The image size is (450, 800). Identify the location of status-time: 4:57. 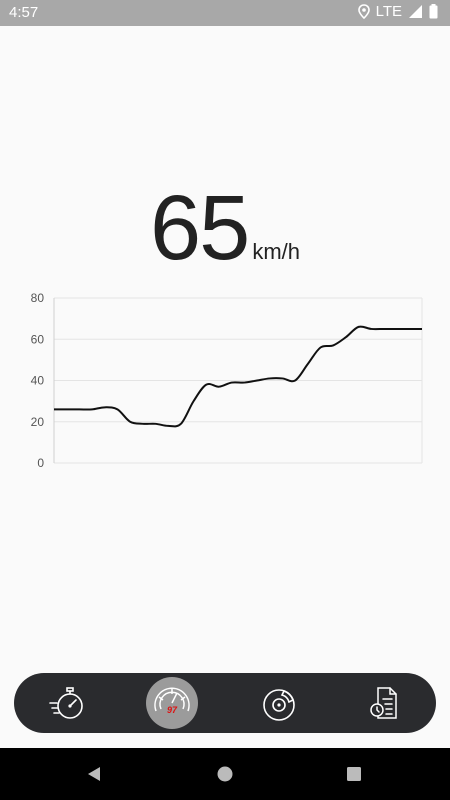
(24, 12).